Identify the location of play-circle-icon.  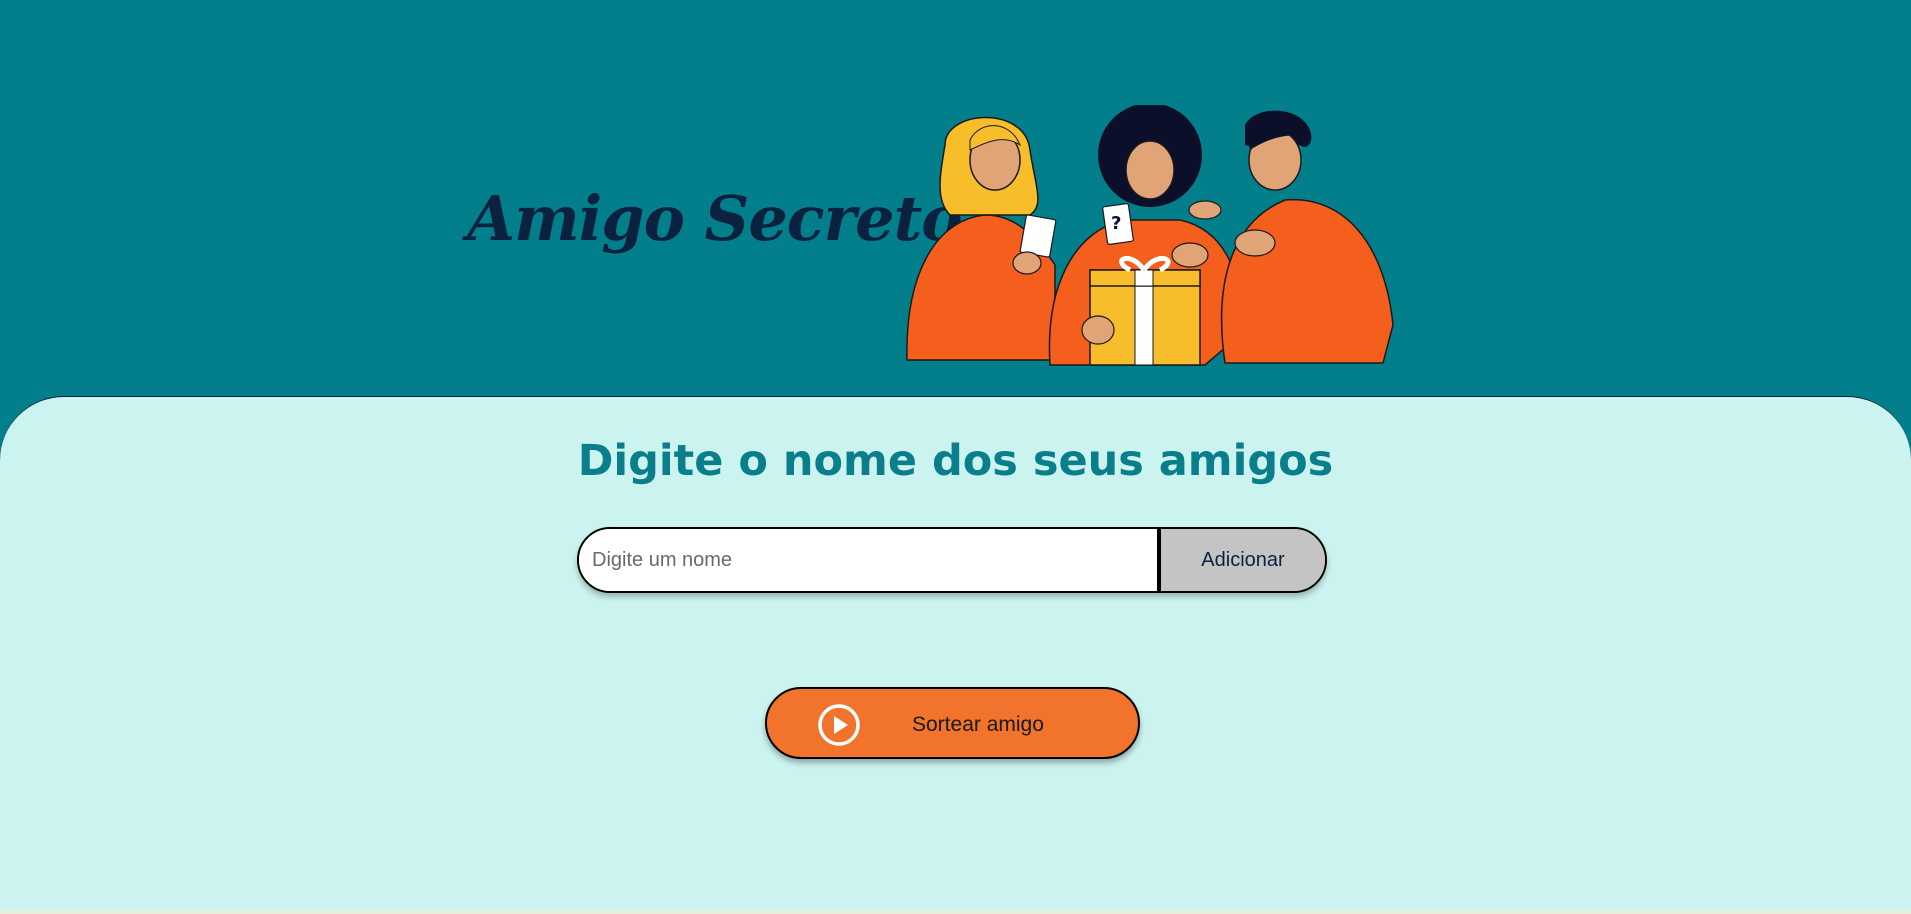
(839, 725).